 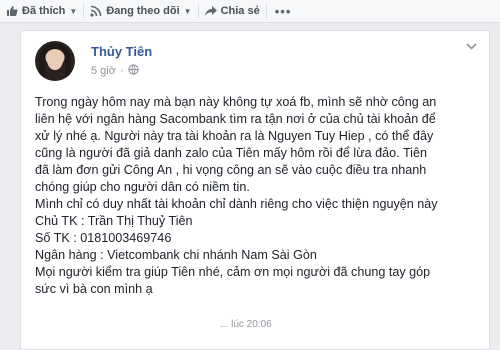 I want to click on page-action-bar: Đã thích ▼ Đang theo dõi ▼ Chia sẻ •••, so click(x=250, y=11).